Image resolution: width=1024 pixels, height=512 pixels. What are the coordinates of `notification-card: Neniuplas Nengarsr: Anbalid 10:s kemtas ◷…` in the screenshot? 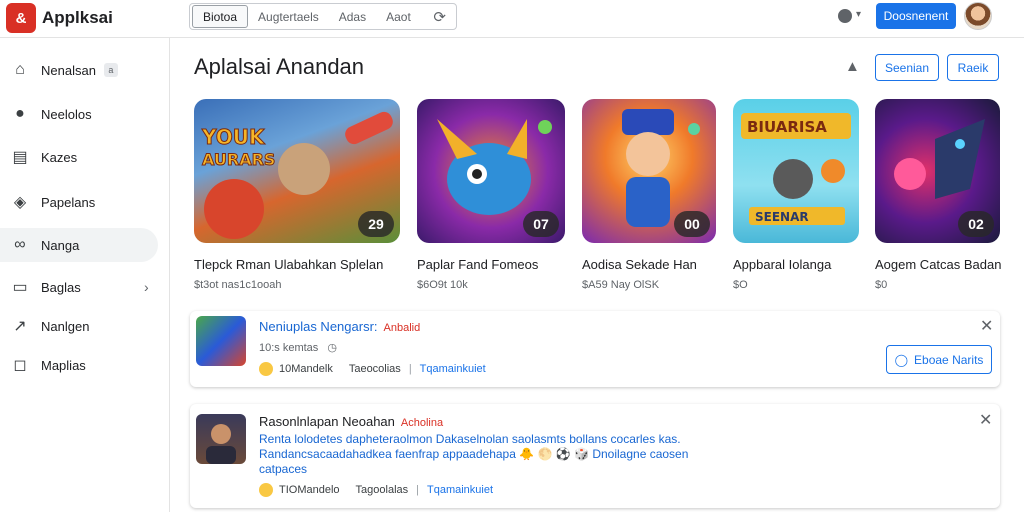 It's located at (595, 349).